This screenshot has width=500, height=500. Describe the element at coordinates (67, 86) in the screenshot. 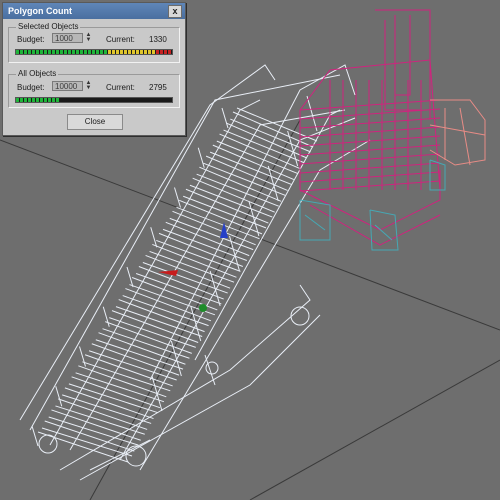

I see `all-budget-input: 10000` at that location.